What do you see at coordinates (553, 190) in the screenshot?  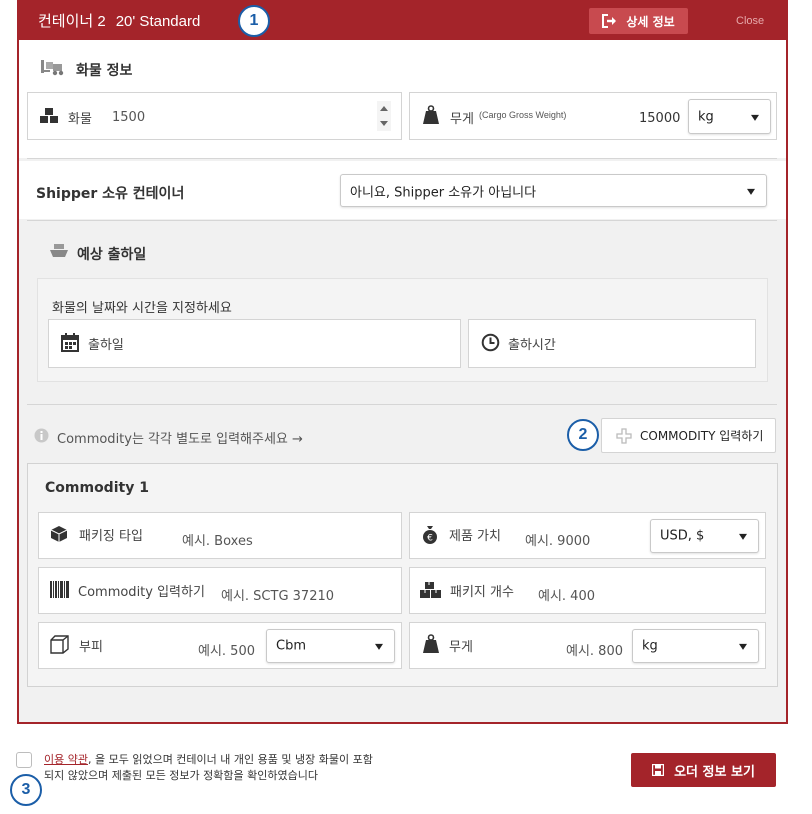 I see `shipper-owned-select: 아니요, Shipper 소유가 아닙니다` at bounding box center [553, 190].